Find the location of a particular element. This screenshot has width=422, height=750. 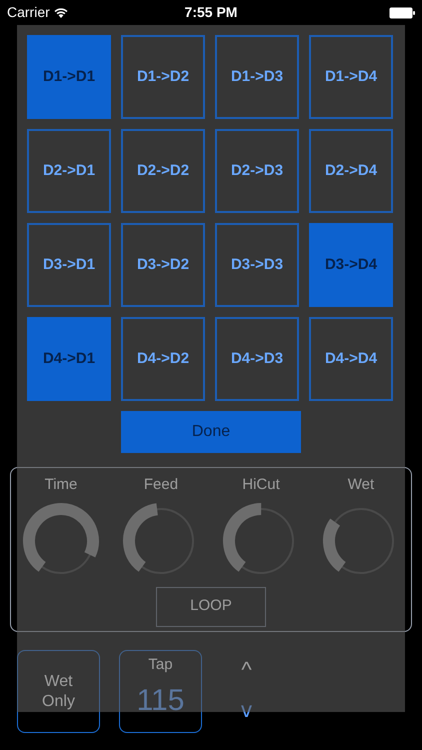

routing-cell: D3->D2 is located at coordinates (163, 265).